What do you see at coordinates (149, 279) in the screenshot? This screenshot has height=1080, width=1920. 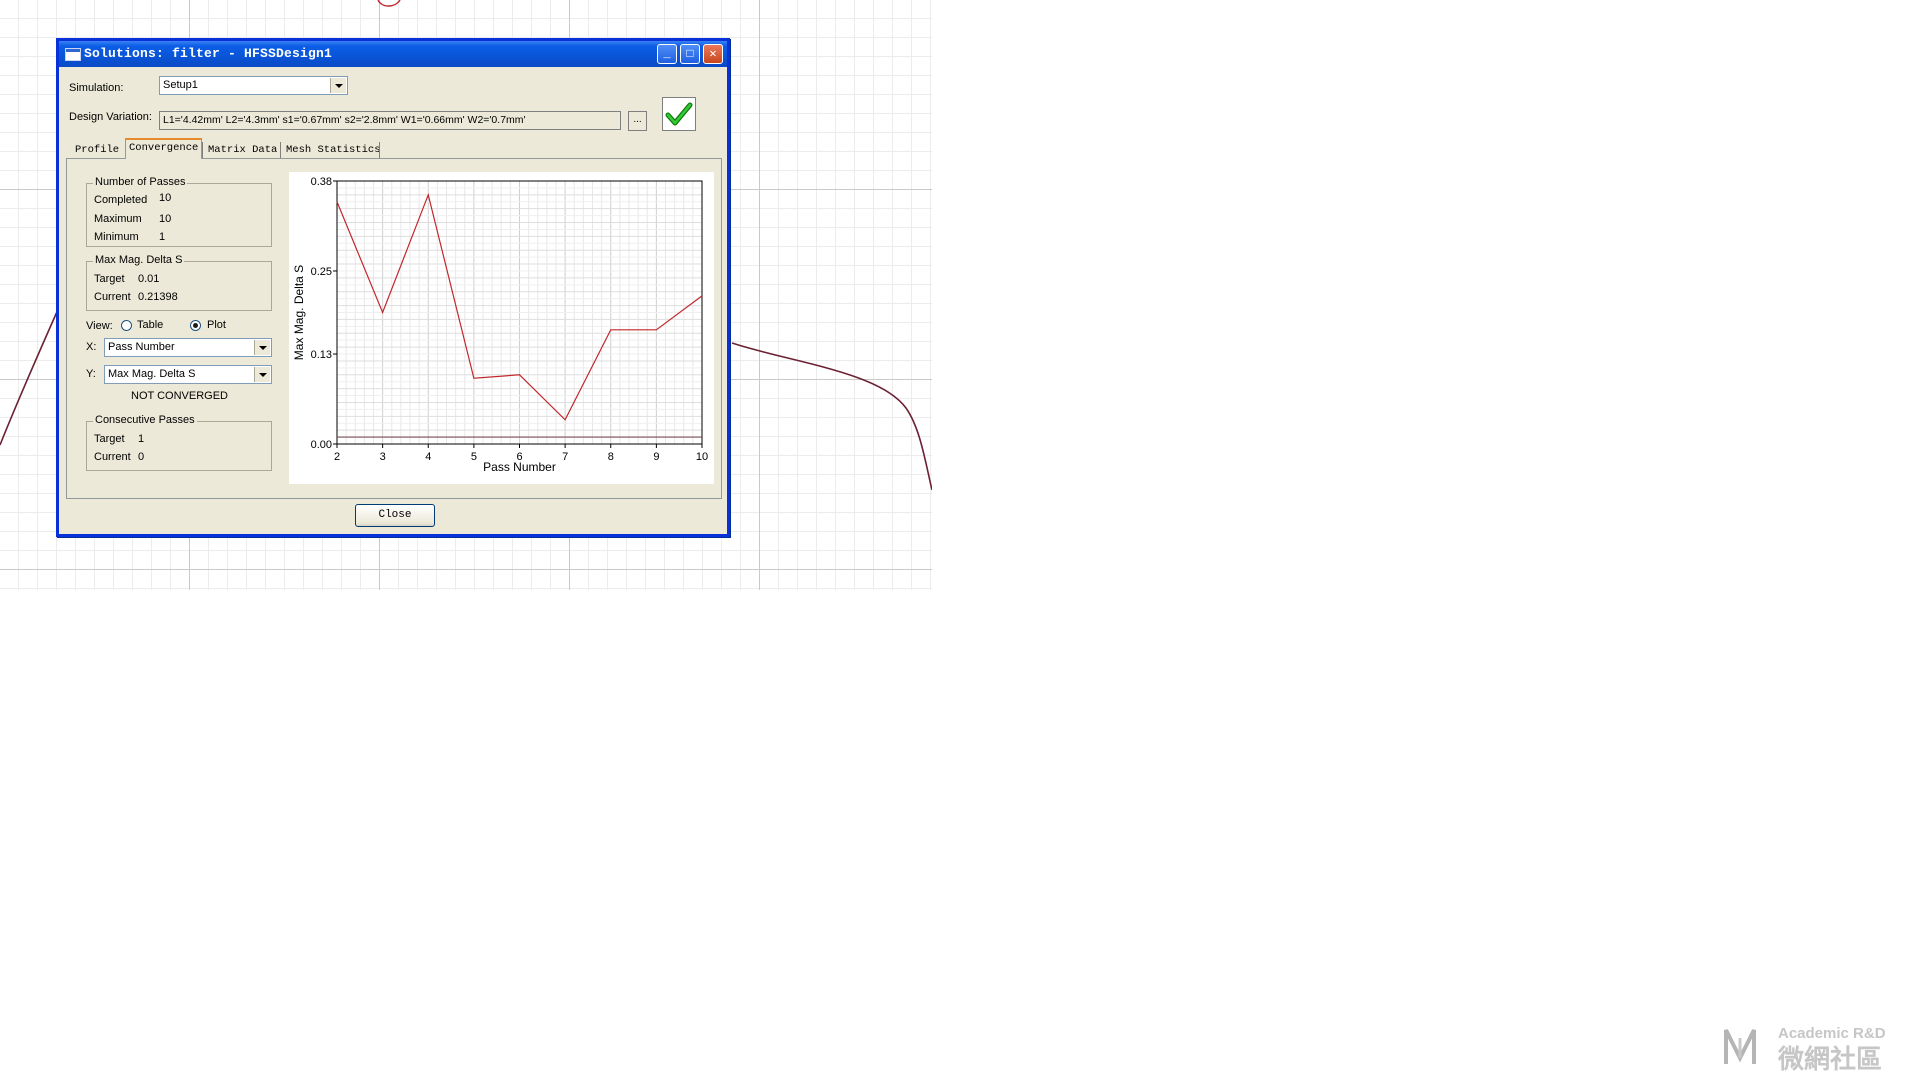 I see `delta-target-value: 0.01` at bounding box center [149, 279].